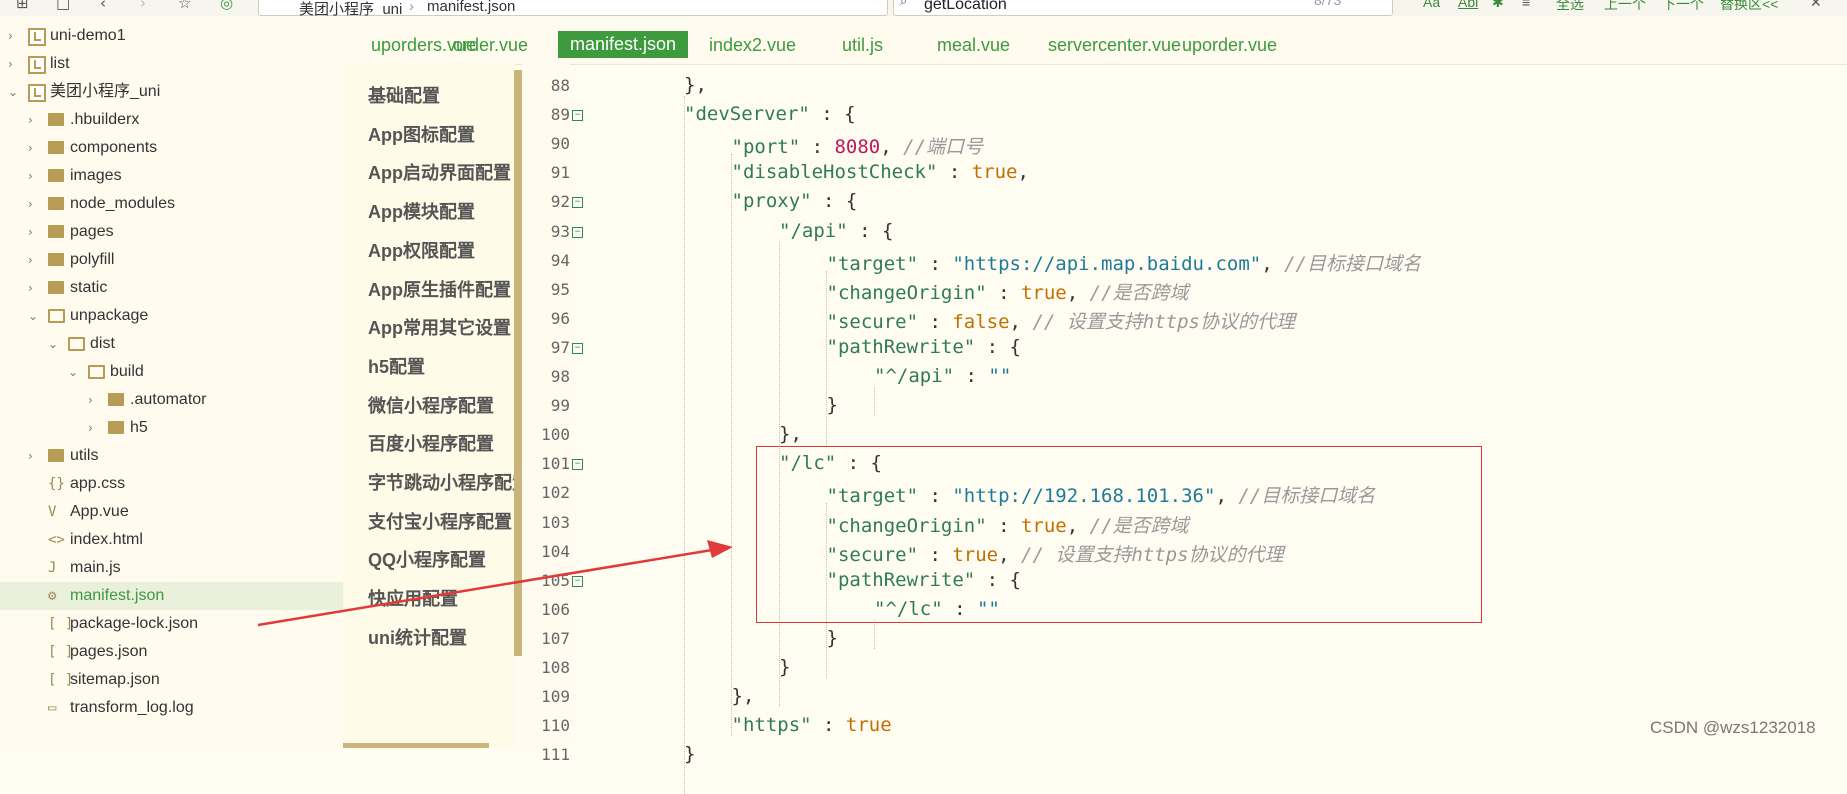  What do you see at coordinates (171, 624) in the screenshot?
I see `tree-item: [ ] package-lock.json` at bounding box center [171, 624].